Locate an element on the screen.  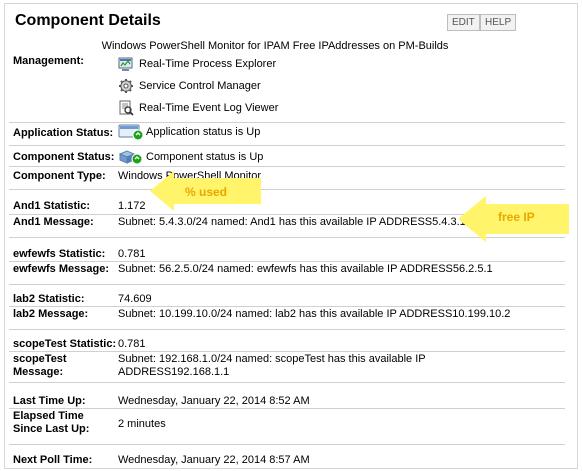
component-type-label: Component Type: is located at coordinates (59, 176).